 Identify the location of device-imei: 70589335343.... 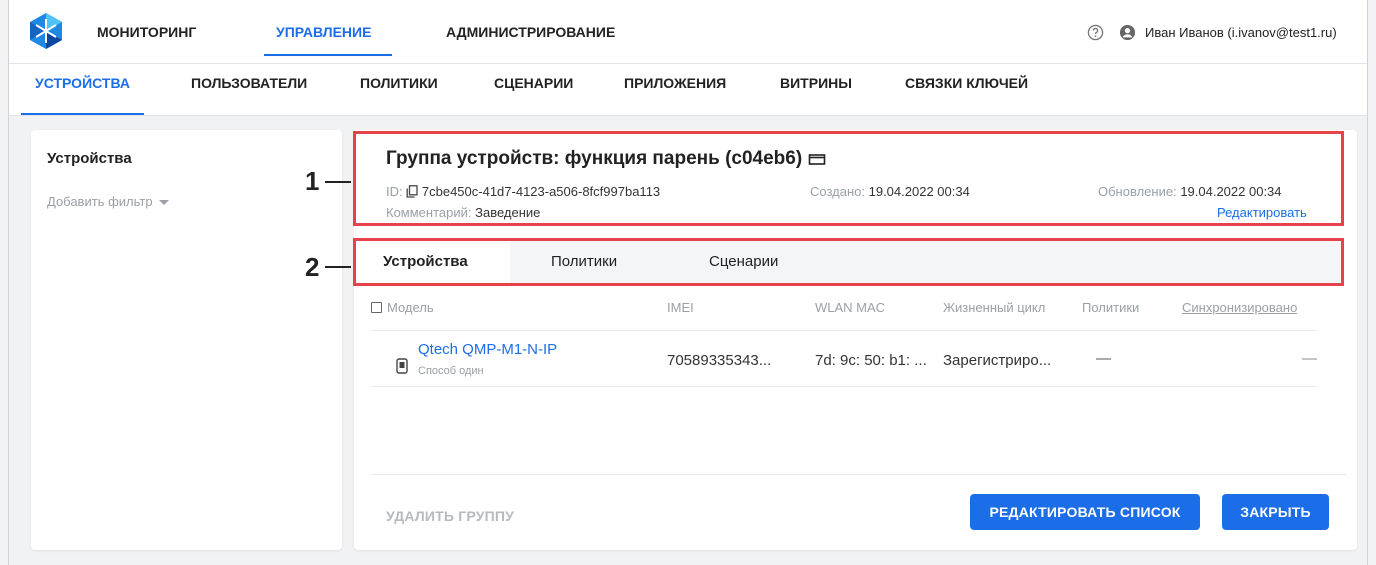
(719, 360).